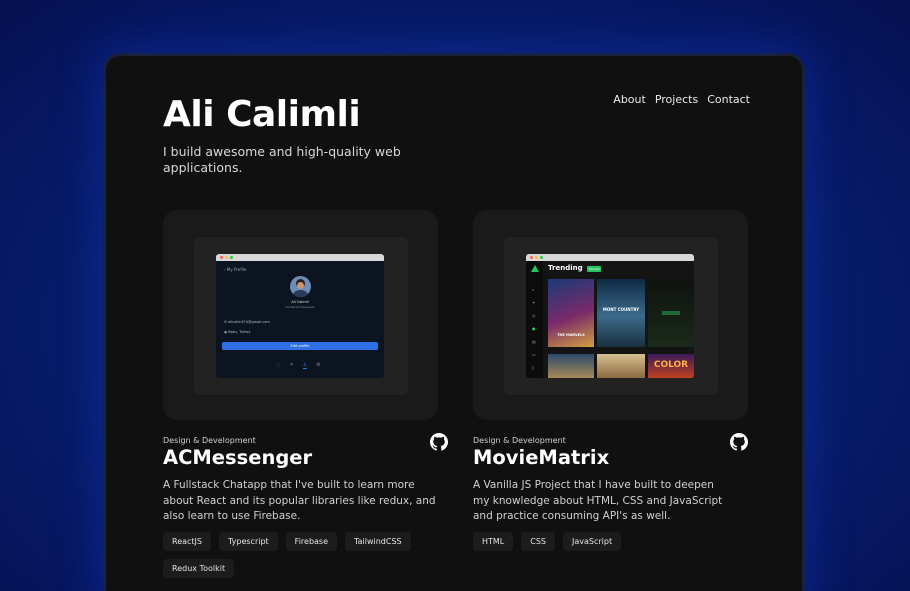 Image resolution: width=910 pixels, height=591 pixels. I want to click on tag-chip: ReactJS, so click(187, 541).